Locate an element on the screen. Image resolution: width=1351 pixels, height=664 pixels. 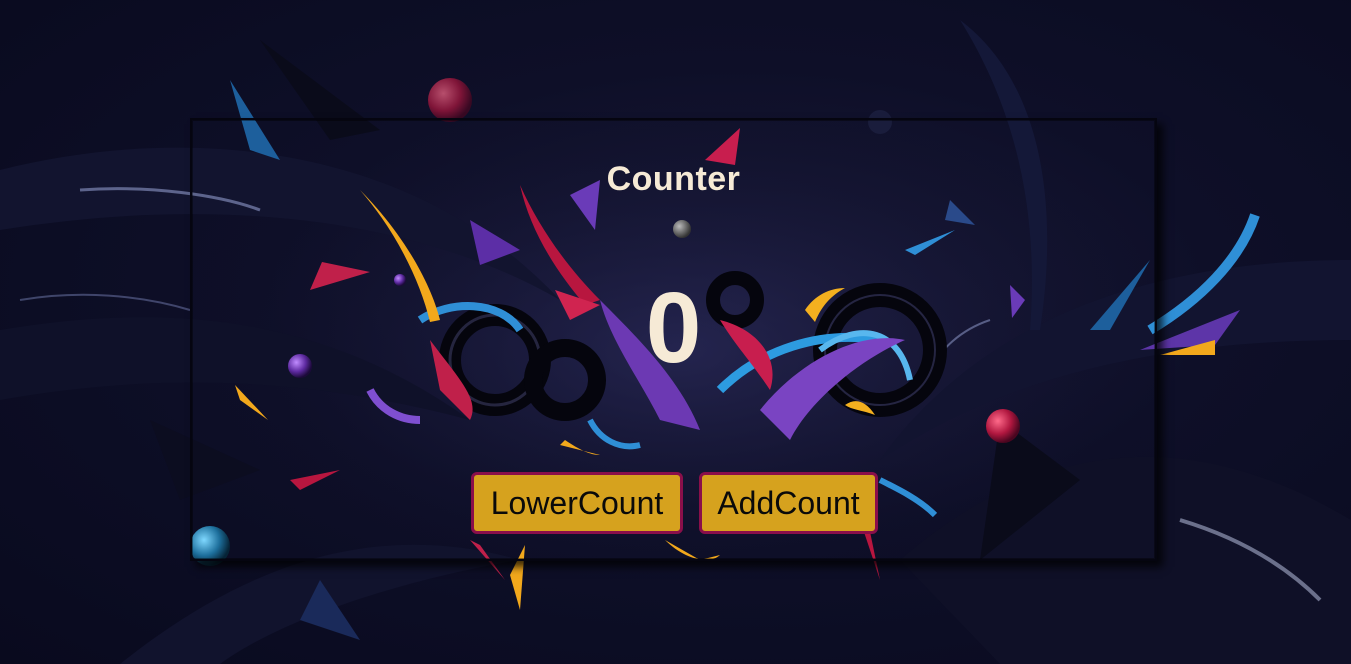
add-count-button: AddCount is located at coordinates (788, 503).